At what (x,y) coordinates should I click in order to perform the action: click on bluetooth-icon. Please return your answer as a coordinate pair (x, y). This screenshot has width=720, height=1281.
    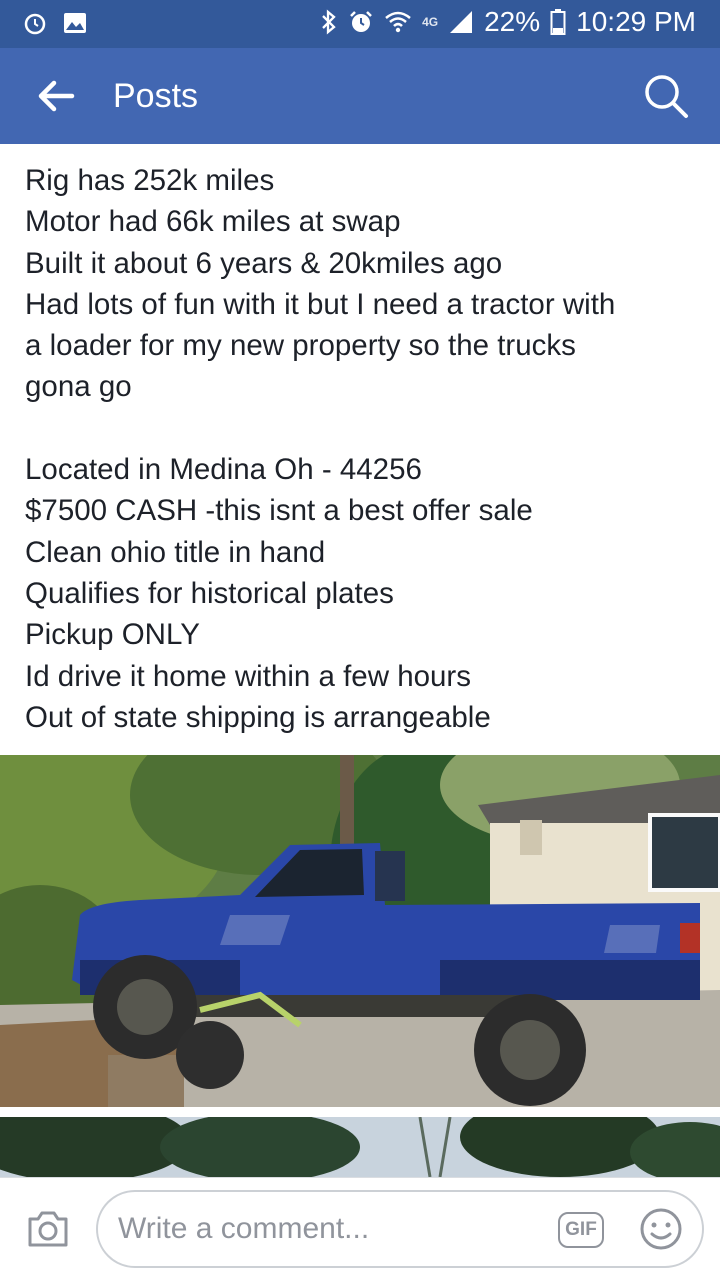
    Looking at the image, I should click on (329, 22).